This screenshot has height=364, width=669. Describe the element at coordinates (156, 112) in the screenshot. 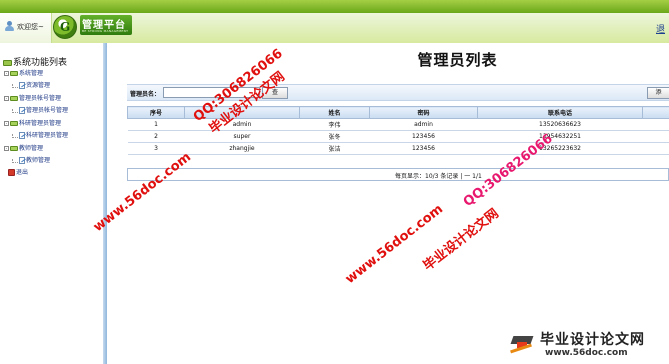

I see `column-header: 序号` at that location.